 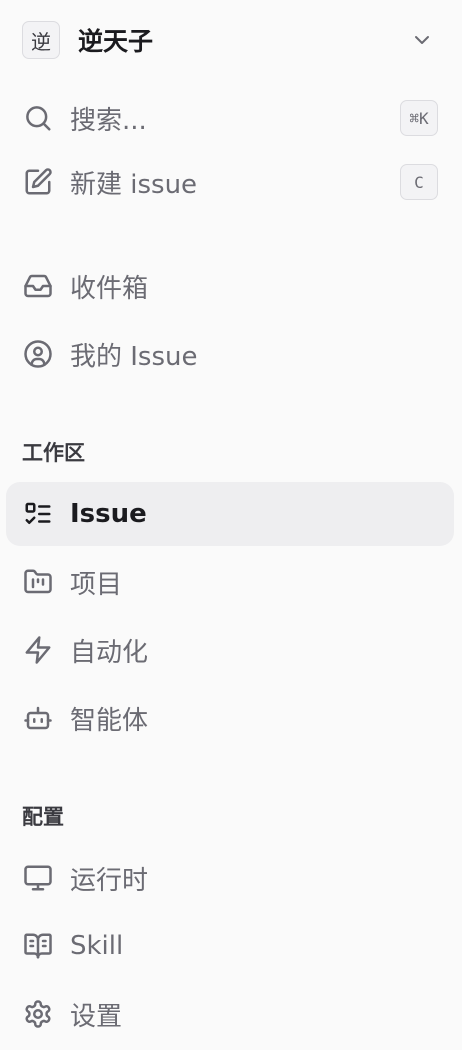 What do you see at coordinates (134, 356) in the screenshot?
I see `nav-item-label: 我的 Issue` at bounding box center [134, 356].